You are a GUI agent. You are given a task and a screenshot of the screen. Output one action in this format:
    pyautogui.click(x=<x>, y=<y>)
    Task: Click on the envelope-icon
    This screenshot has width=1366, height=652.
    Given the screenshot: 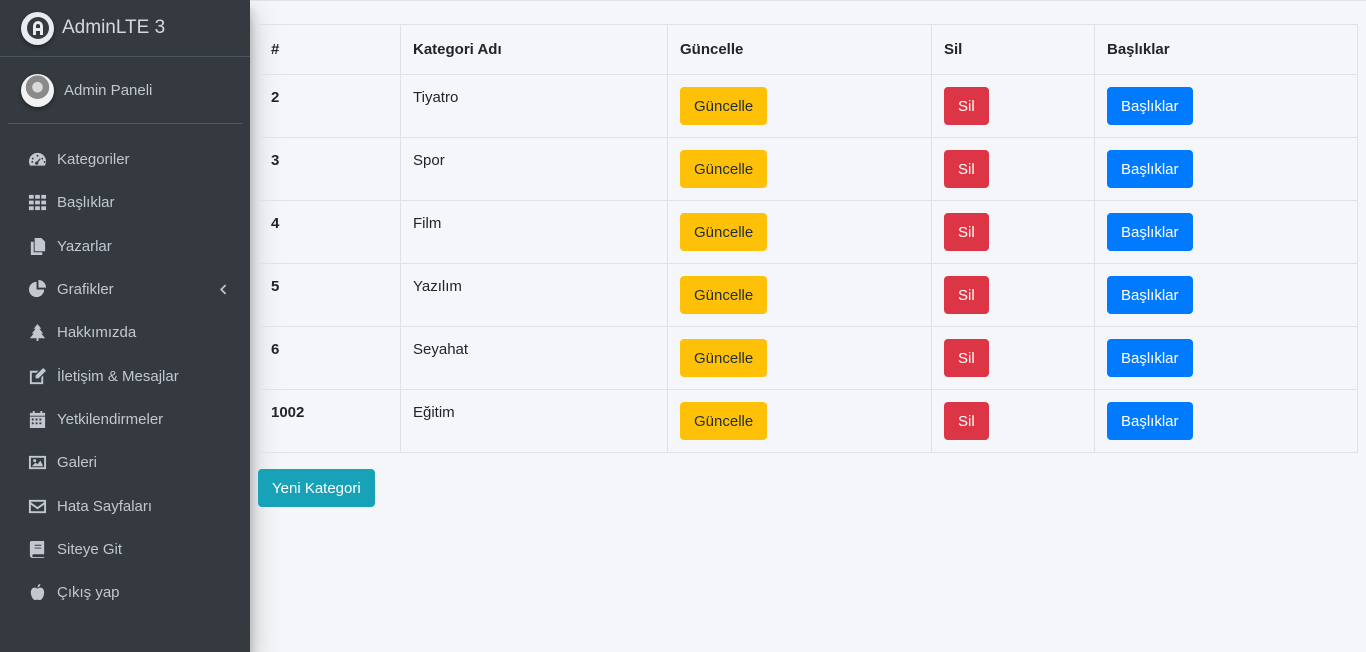 What is the action you would take?
    pyautogui.click(x=37, y=506)
    